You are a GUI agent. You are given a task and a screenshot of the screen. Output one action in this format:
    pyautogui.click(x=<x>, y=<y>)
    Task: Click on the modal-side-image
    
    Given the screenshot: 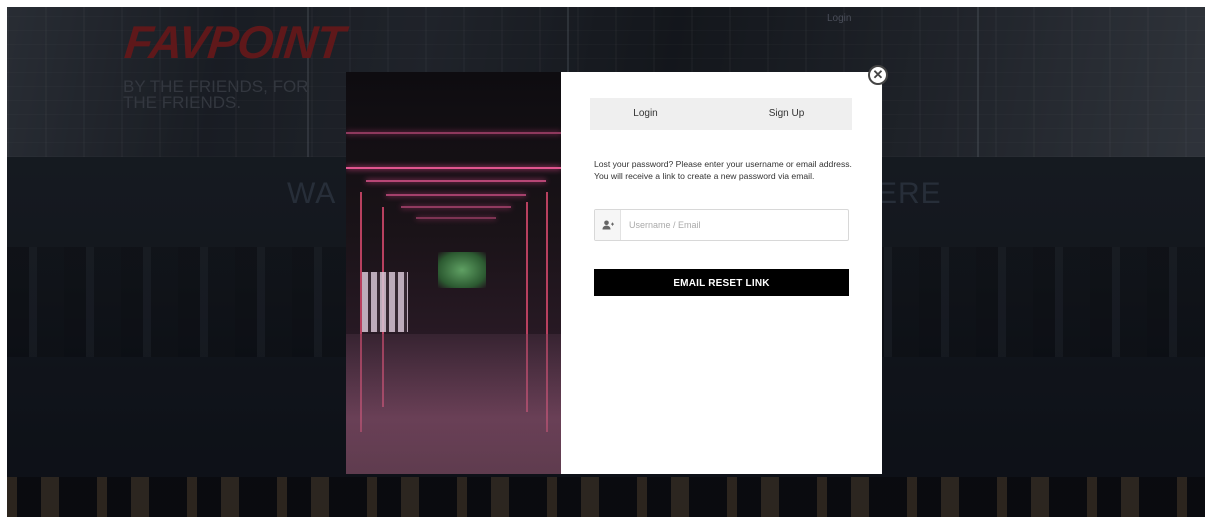 What is the action you would take?
    pyautogui.click(x=453, y=273)
    